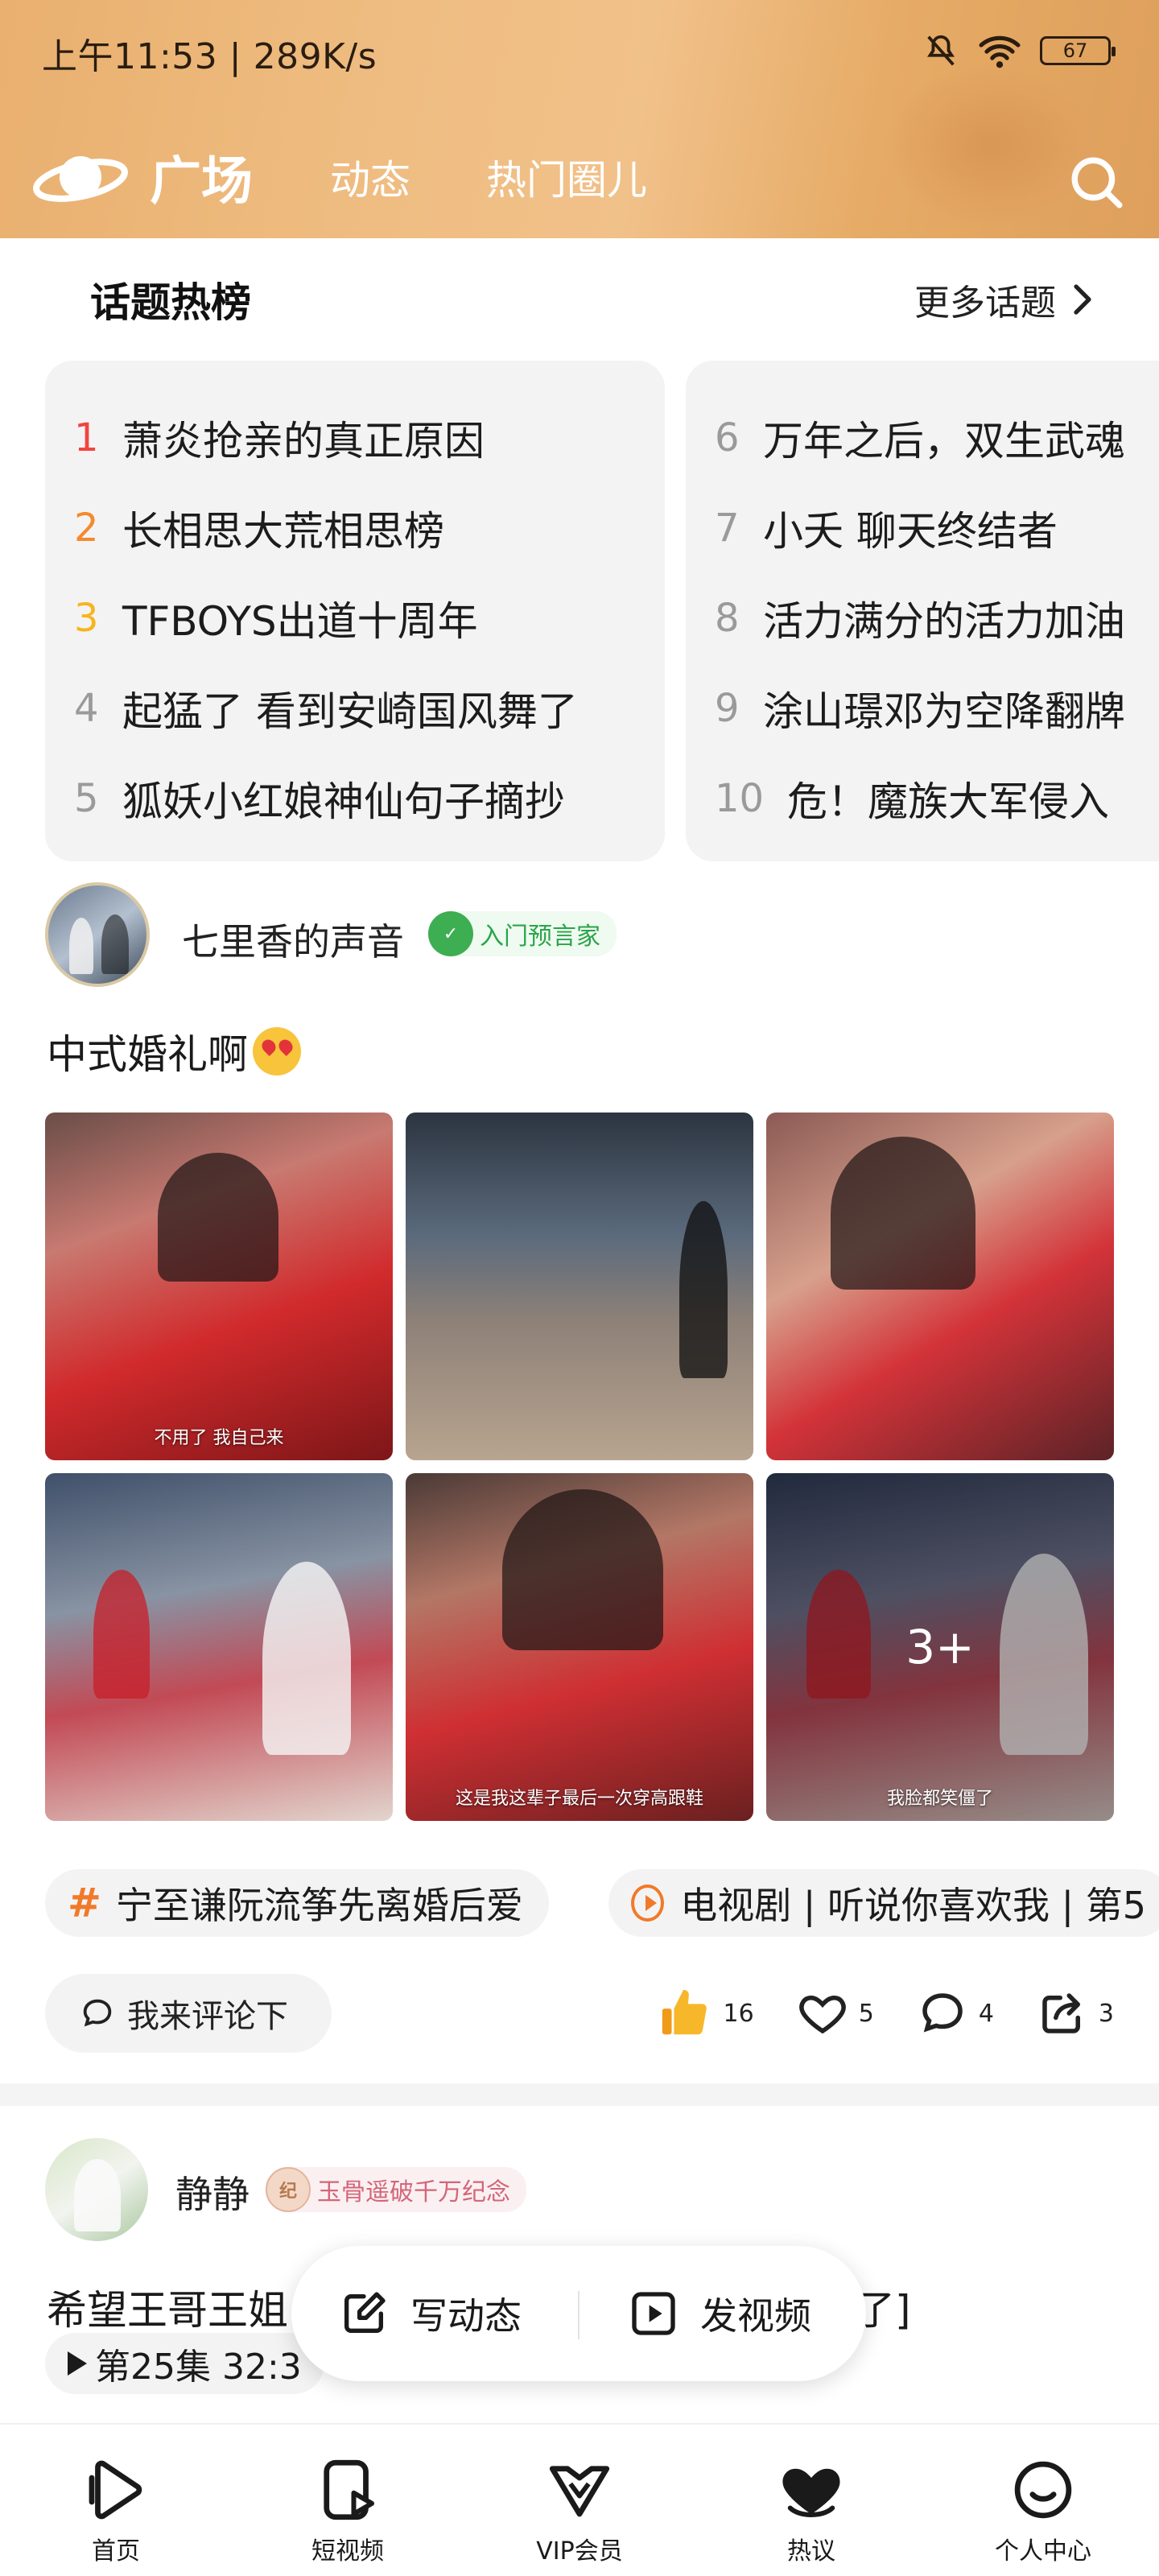 The image size is (1159, 2576). Describe the element at coordinates (347, 2551) in the screenshot. I see `tab-label: 短视频` at that location.